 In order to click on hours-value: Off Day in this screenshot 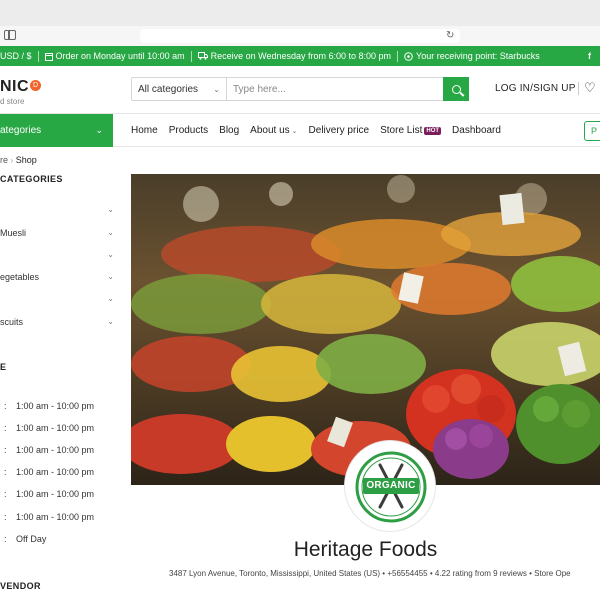, I will do `click(31, 539)`.